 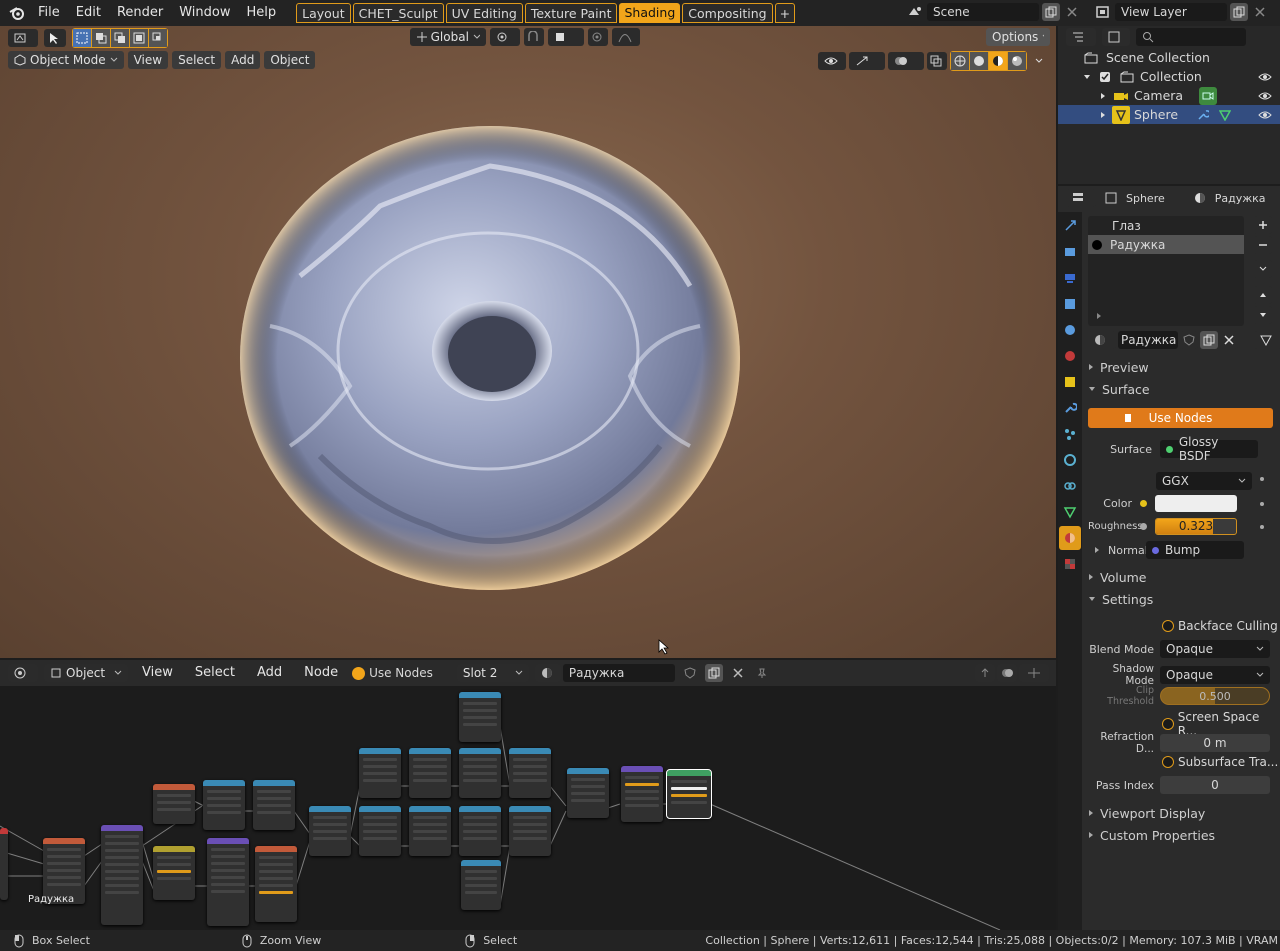 What do you see at coordinates (484, 13) in the screenshot?
I see `tab-uv-editing: UV Editing` at bounding box center [484, 13].